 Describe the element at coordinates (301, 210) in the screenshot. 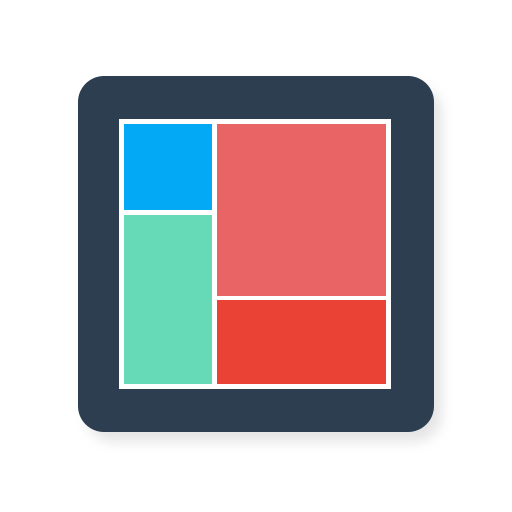

I see `block-top-right` at that location.